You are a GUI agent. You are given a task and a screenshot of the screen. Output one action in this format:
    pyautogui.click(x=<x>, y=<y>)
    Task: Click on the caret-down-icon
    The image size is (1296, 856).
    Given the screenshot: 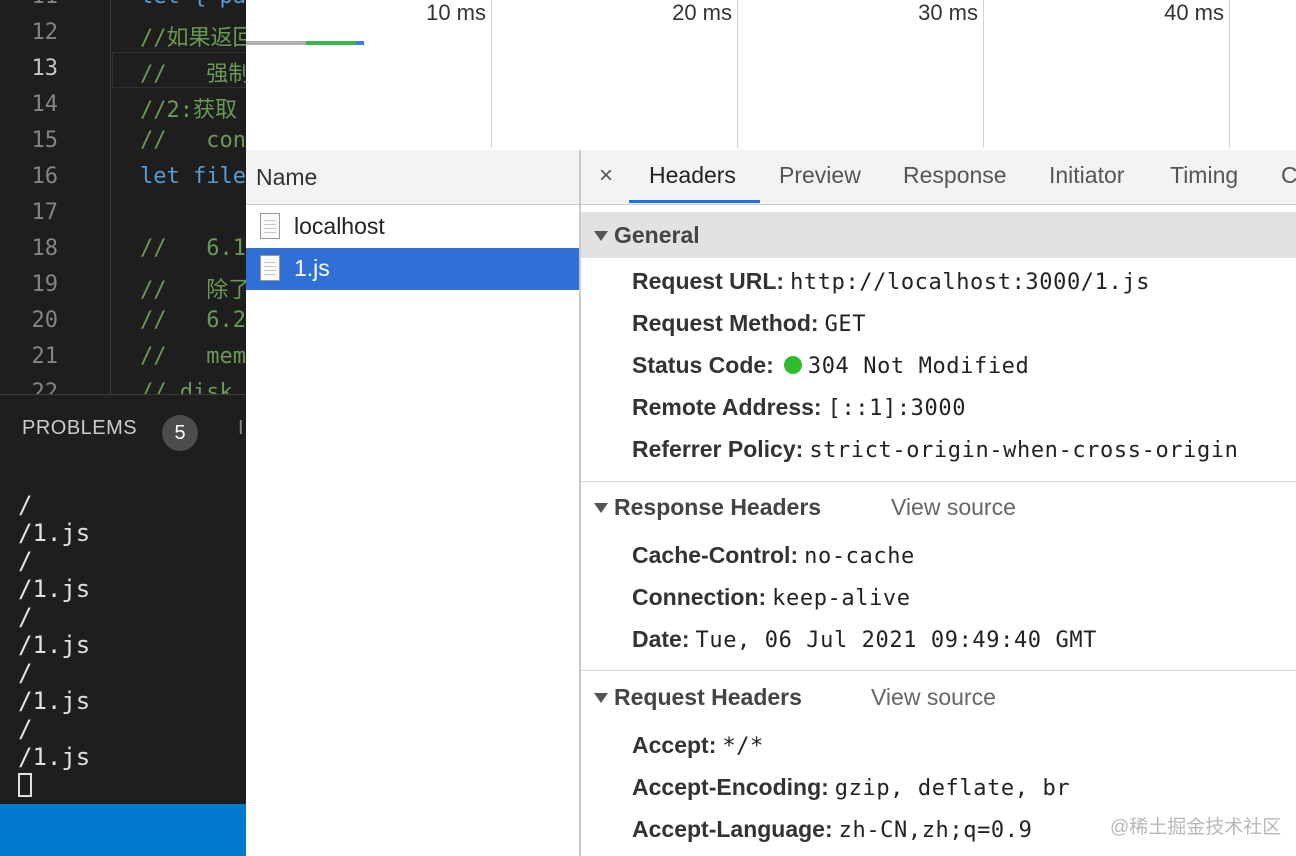 What is the action you would take?
    pyautogui.click(x=601, y=236)
    